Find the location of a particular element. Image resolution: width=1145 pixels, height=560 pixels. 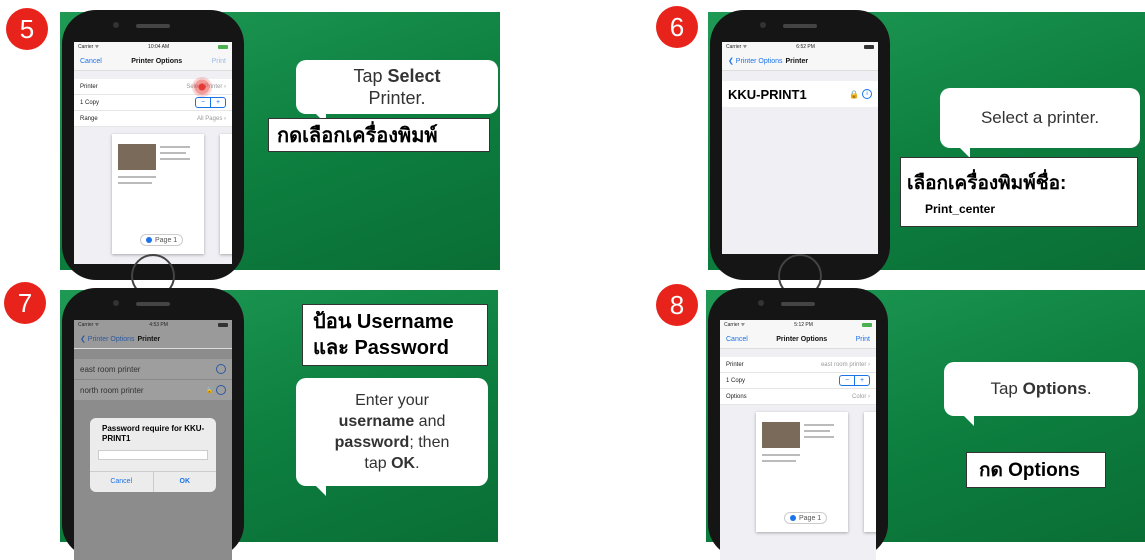

time: 5:12 PM is located at coordinates (803, 325).